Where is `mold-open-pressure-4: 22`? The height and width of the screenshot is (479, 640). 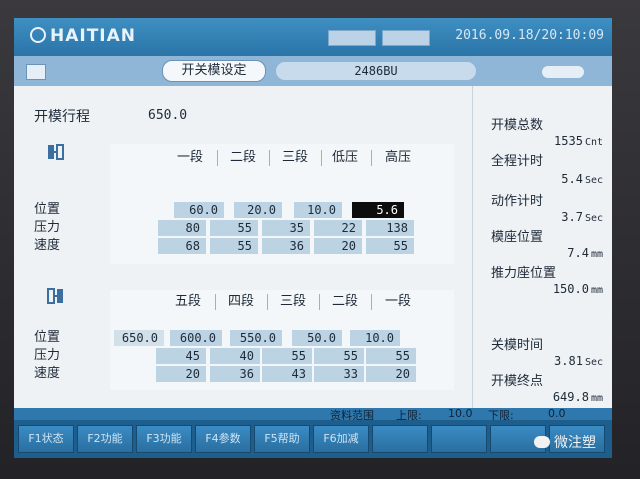 mold-open-pressure-4: 22 is located at coordinates (338, 228).